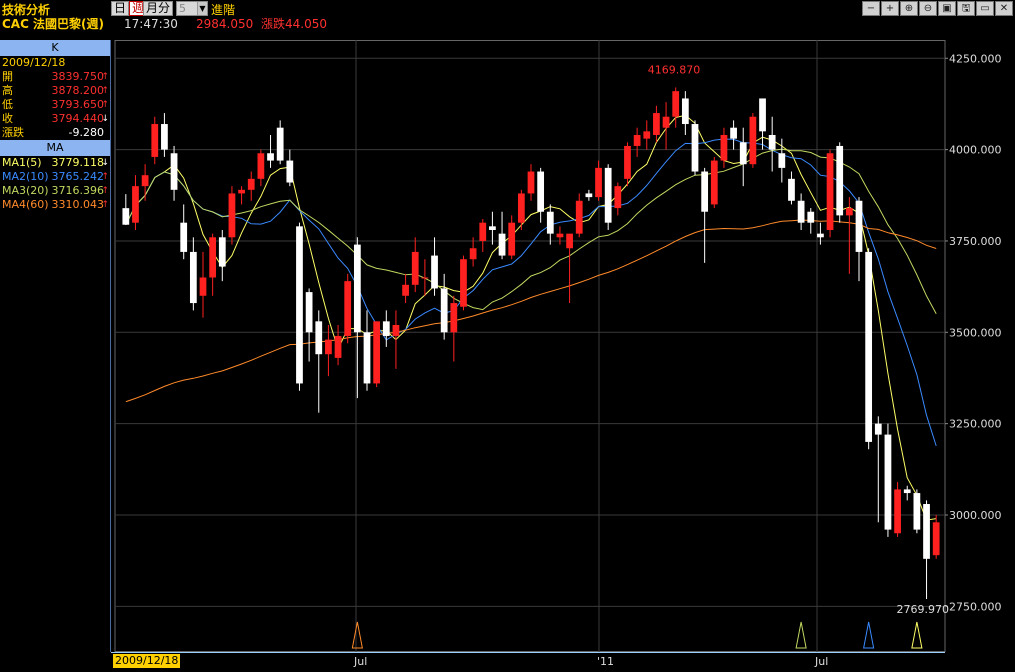 Image resolution: width=1015 pixels, height=672 pixels. I want to click on zoom-out-button: −, so click(871, 8).